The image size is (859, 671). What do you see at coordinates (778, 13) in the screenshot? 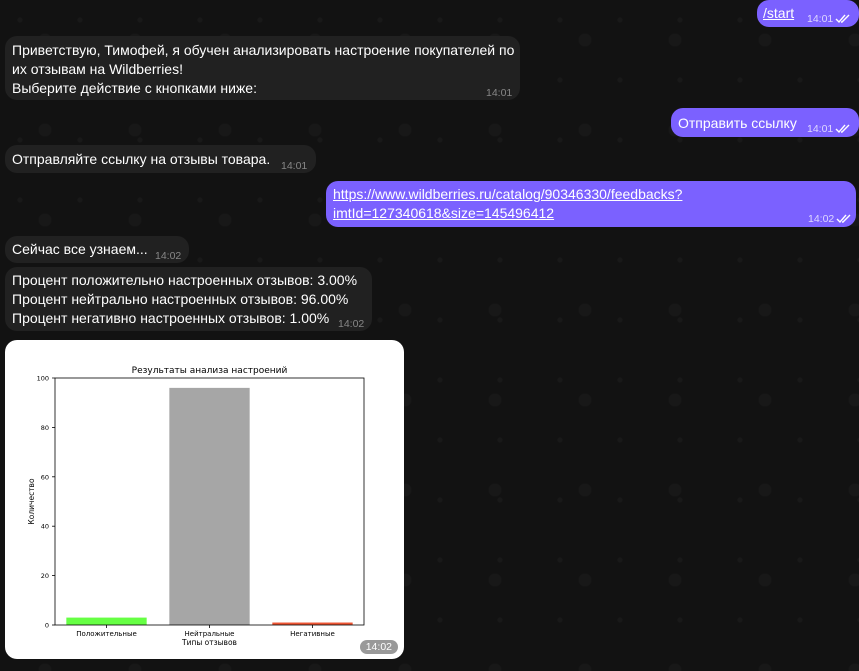
I see `start-command-link: /start` at bounding box center [778, 13].